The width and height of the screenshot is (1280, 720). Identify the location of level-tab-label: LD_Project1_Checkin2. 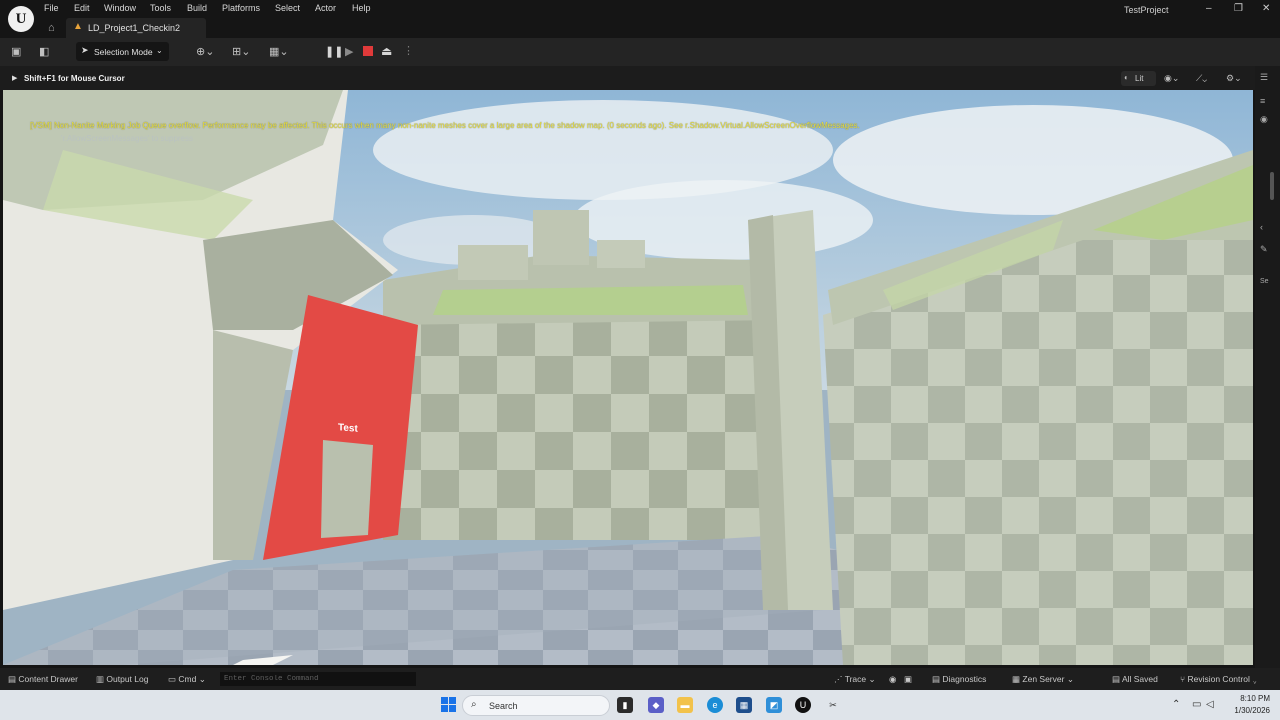
(134, 28).